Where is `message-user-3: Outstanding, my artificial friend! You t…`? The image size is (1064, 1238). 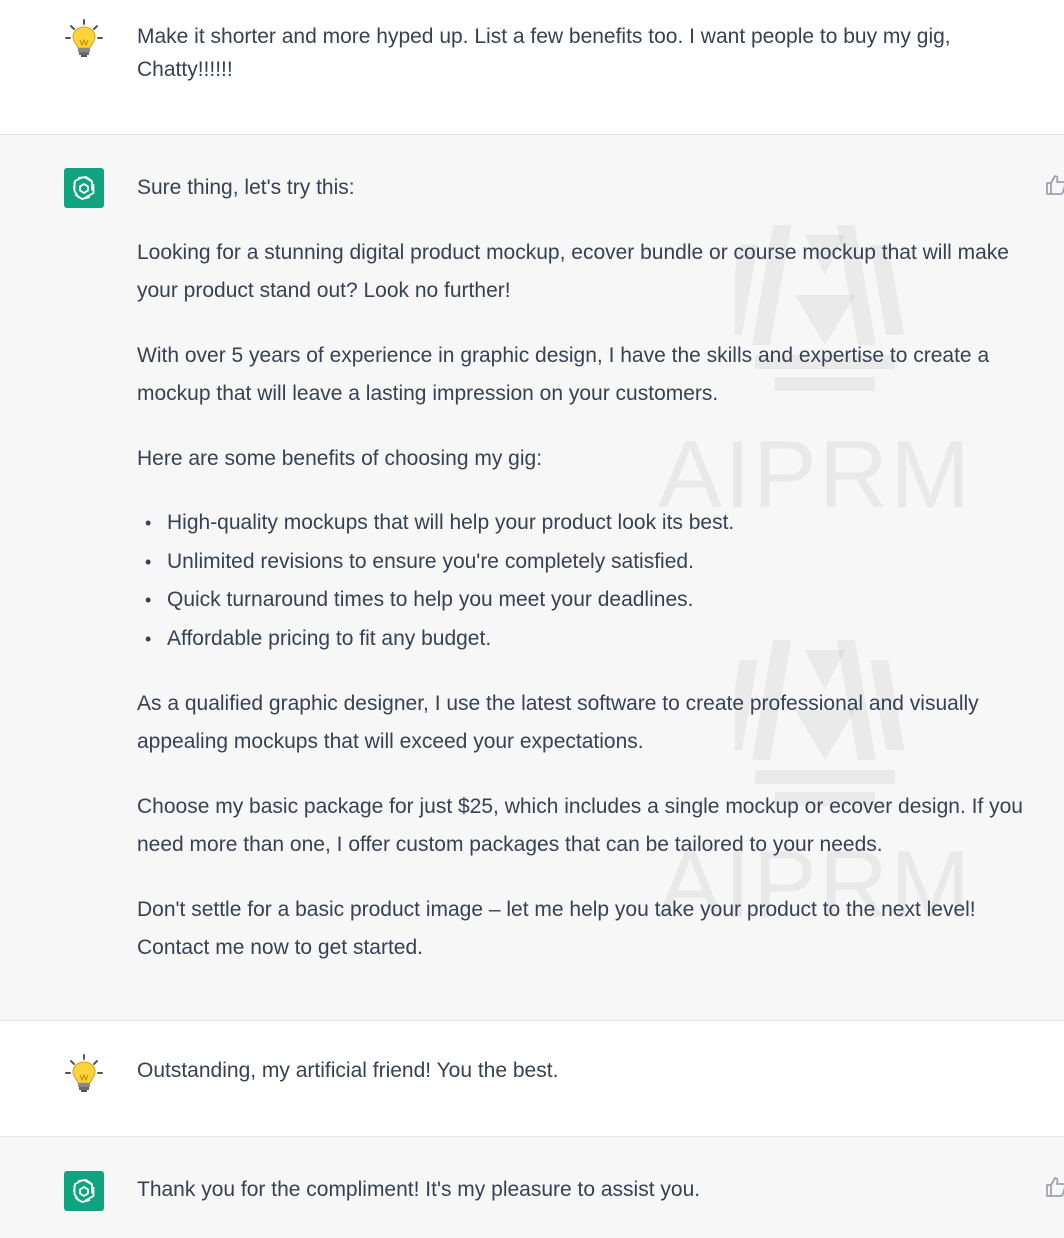 message-user-3: Outstanding, my artificial friend! You t… is located at coordinates (532, 1078).